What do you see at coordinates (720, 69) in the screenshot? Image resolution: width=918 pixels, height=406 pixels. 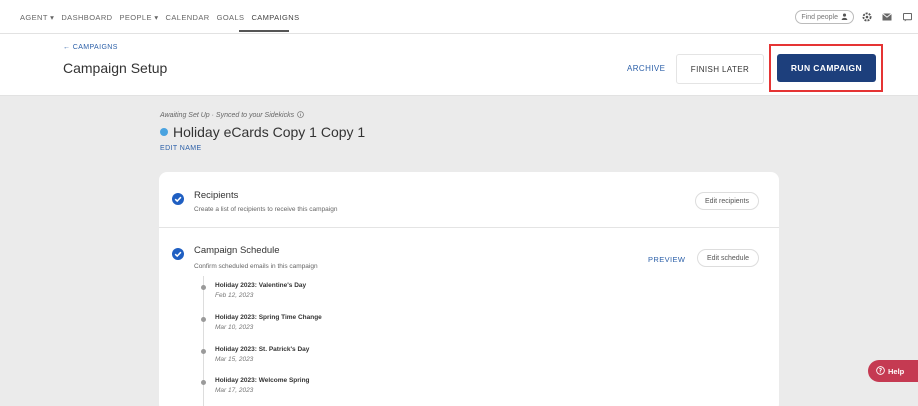 I see `finish-later-button: FINISH LATER` at bounding box center [720, 69].